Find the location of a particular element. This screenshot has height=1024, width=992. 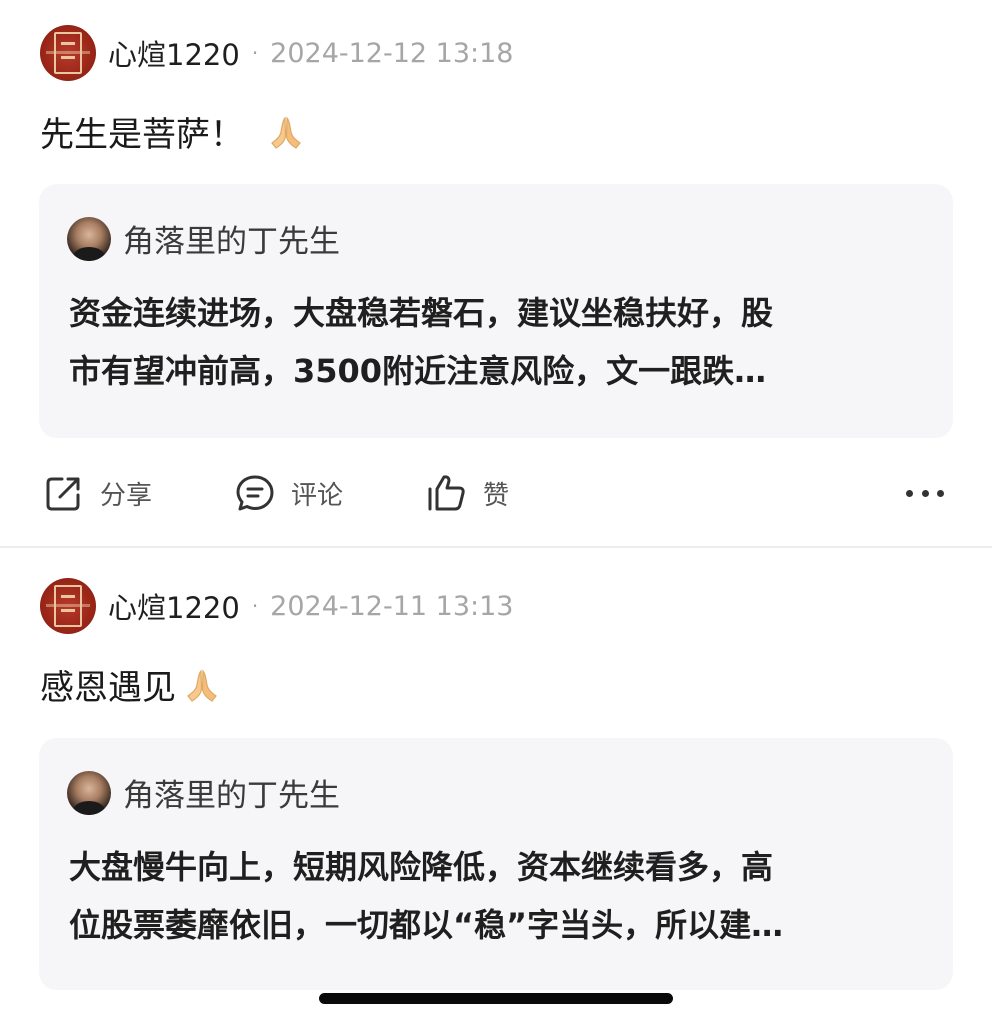

comment-button: 评论 is located at coordinates (288, 493).